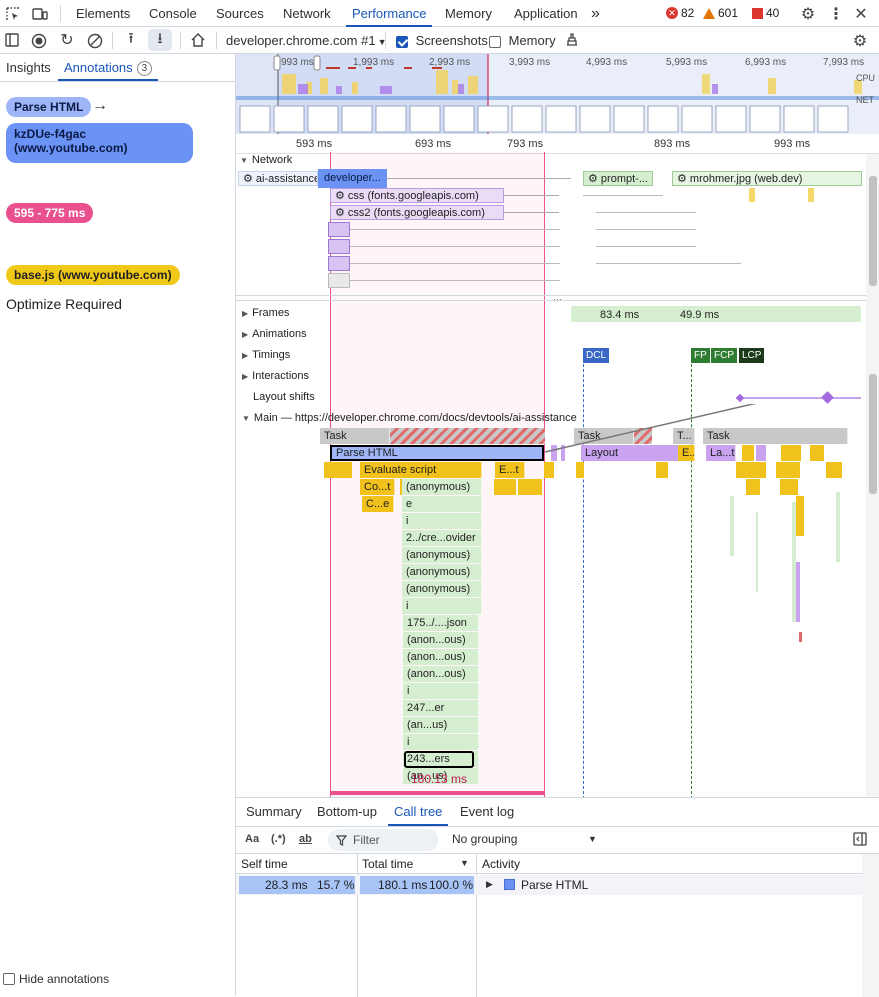 The image size is (879, 997). I want to click on interactions-track-header: ▶ Interactions, so click(275, 376).